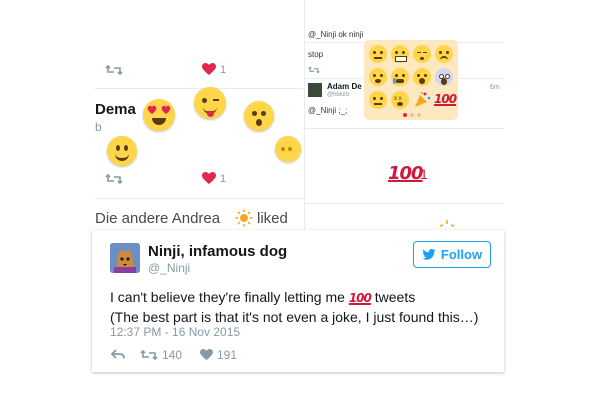  Describe the element at coordinates (115, 109) in the screenshot. I see `partial-user-name: Dema` at that location.